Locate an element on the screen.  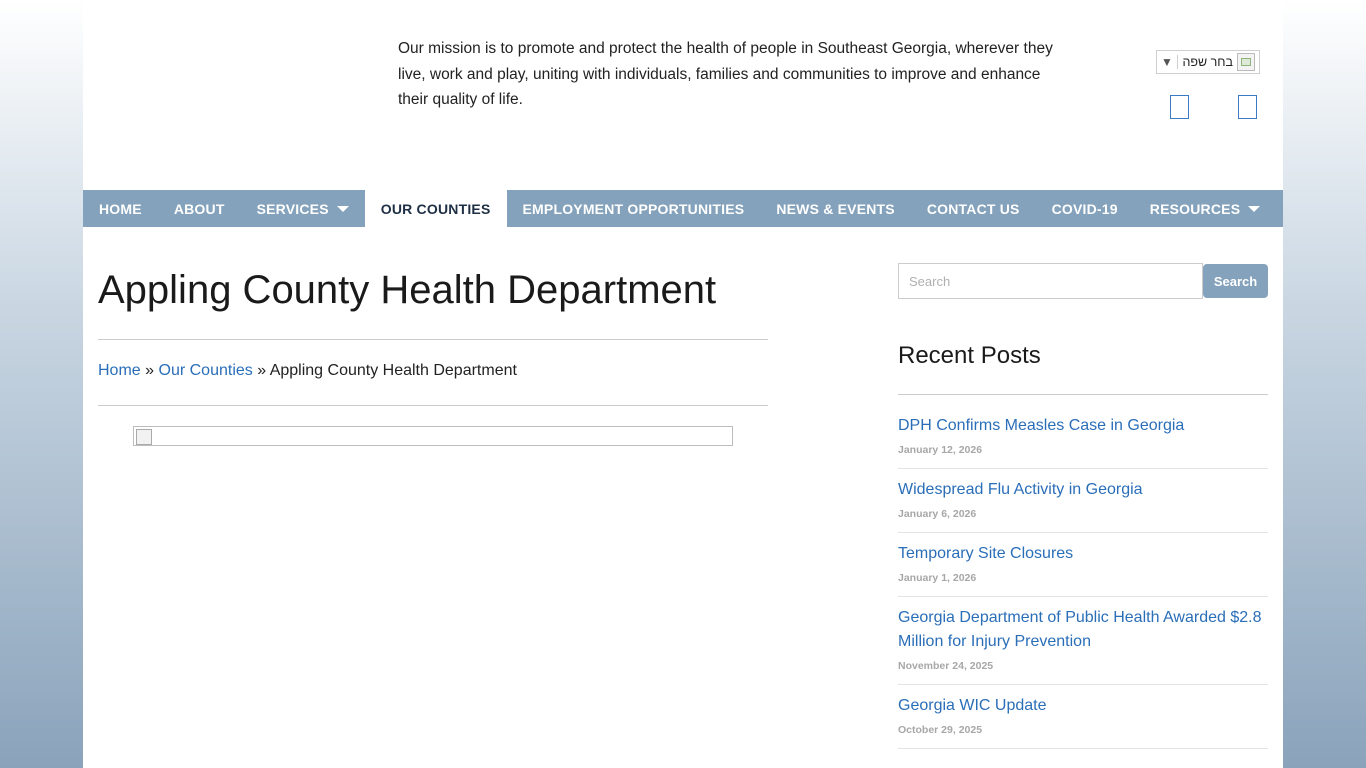
nav-our-counties: OUR COUNTIES is located at coordinates (435, 208).